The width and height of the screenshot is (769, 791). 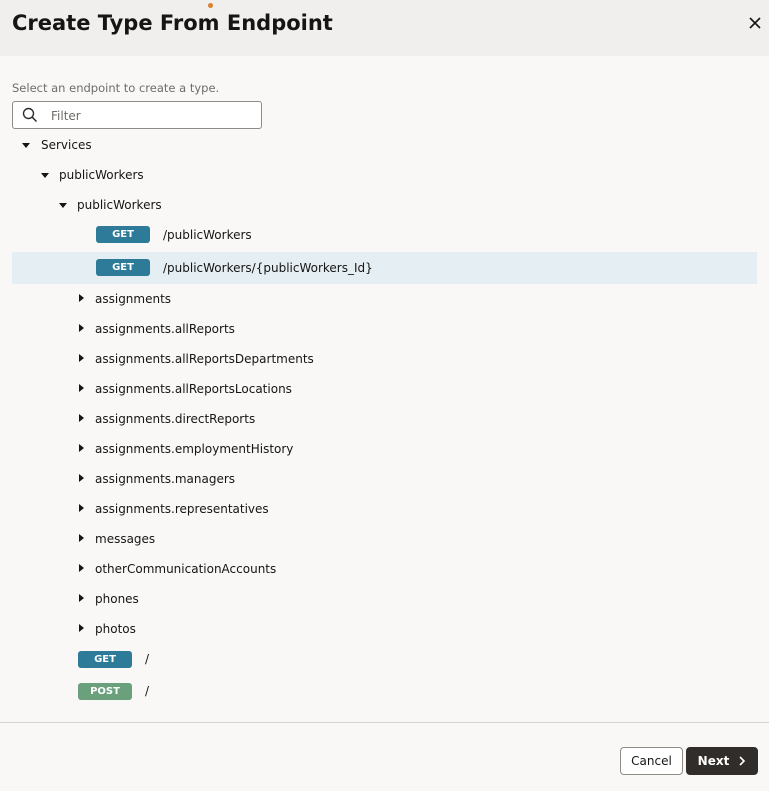 I want to click on dialog-header: Create Type From Endpoint, so click(x=384, y=28).